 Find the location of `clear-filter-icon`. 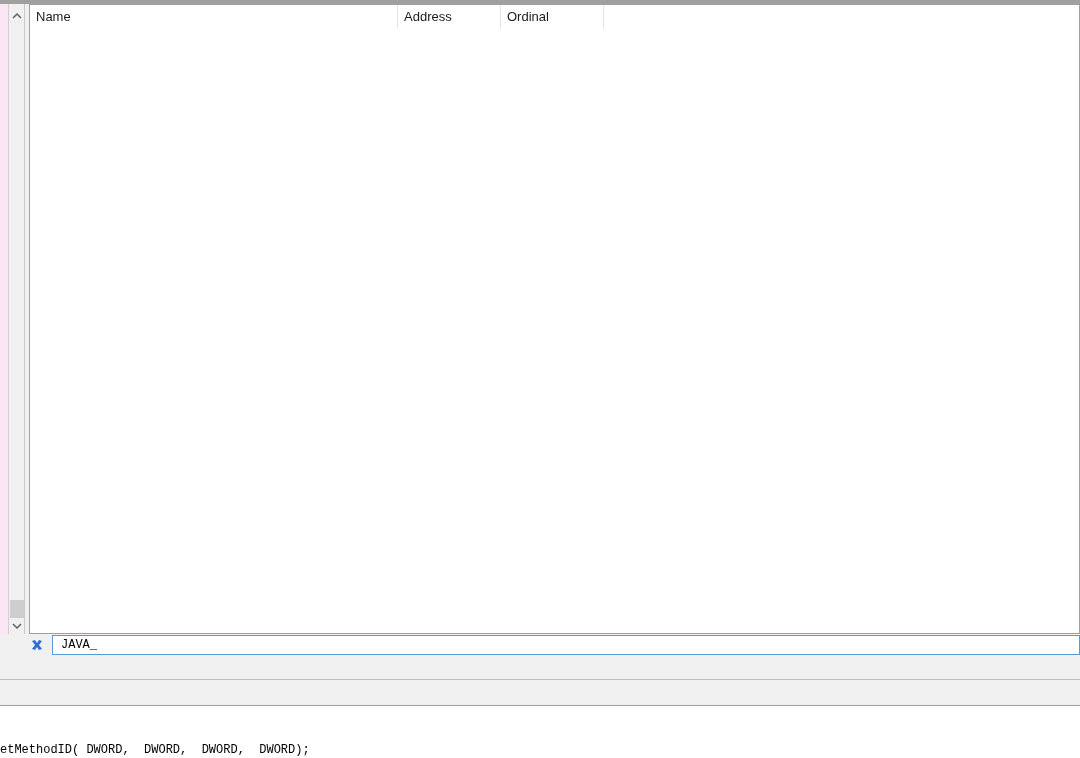

clear-filter-icon is located at coordinates (37, 645).